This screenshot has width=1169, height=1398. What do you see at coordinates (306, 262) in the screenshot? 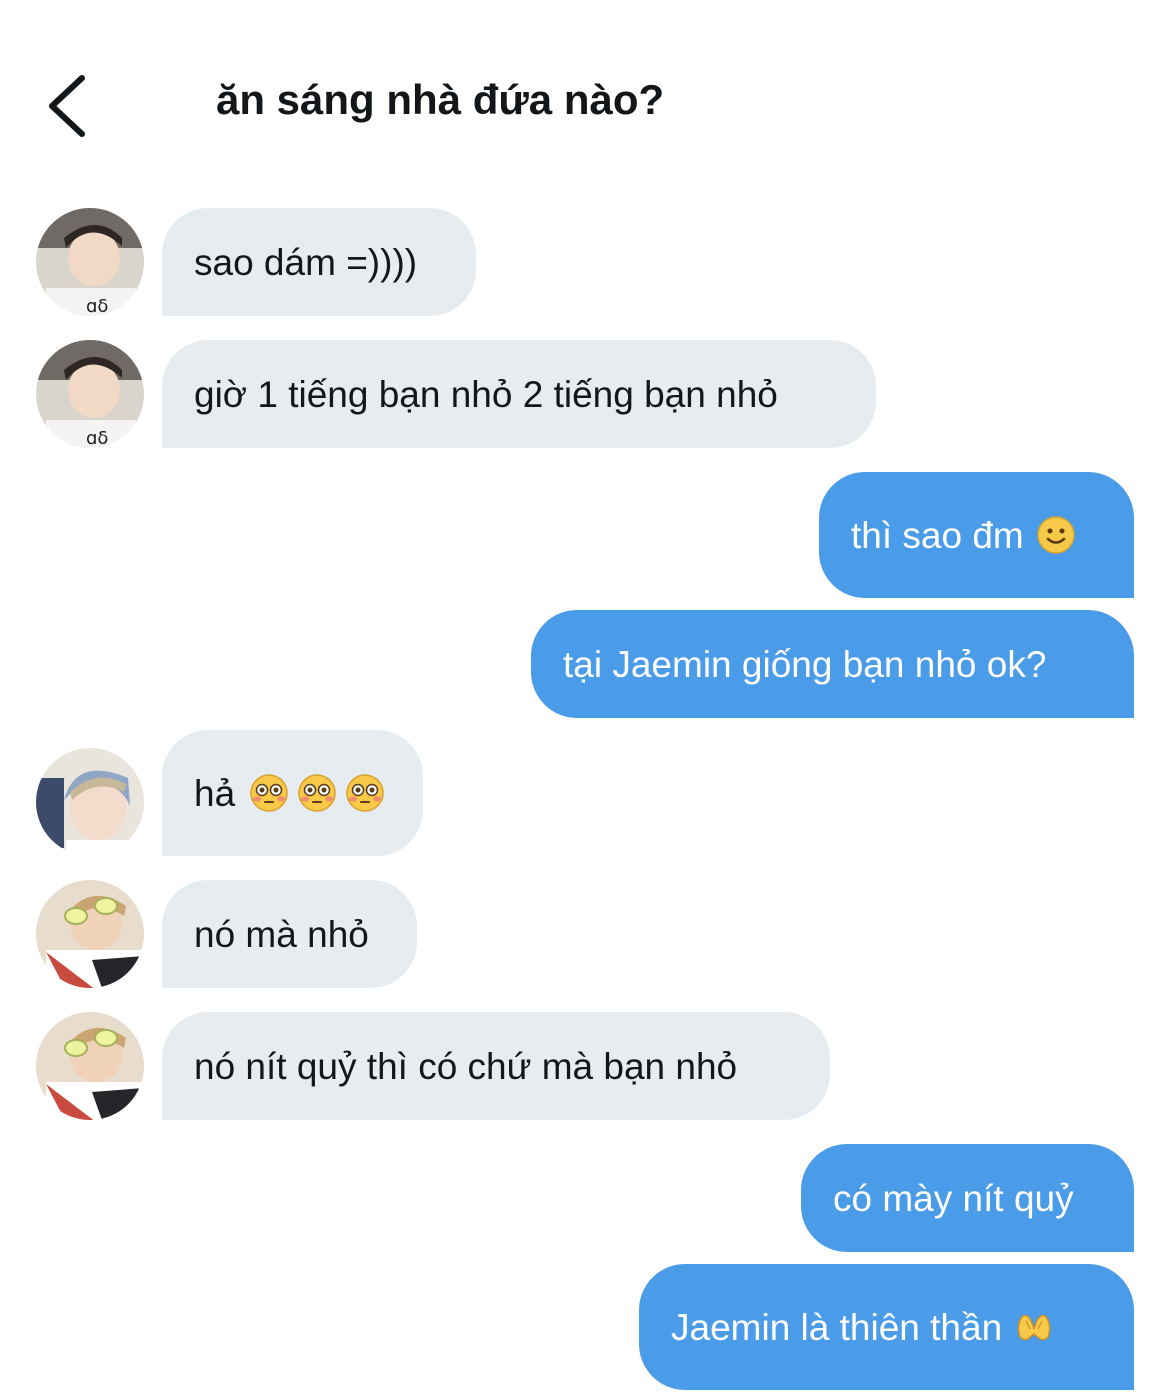
I see `message-text: sao dám =))))` at bounding box center [306, 262].